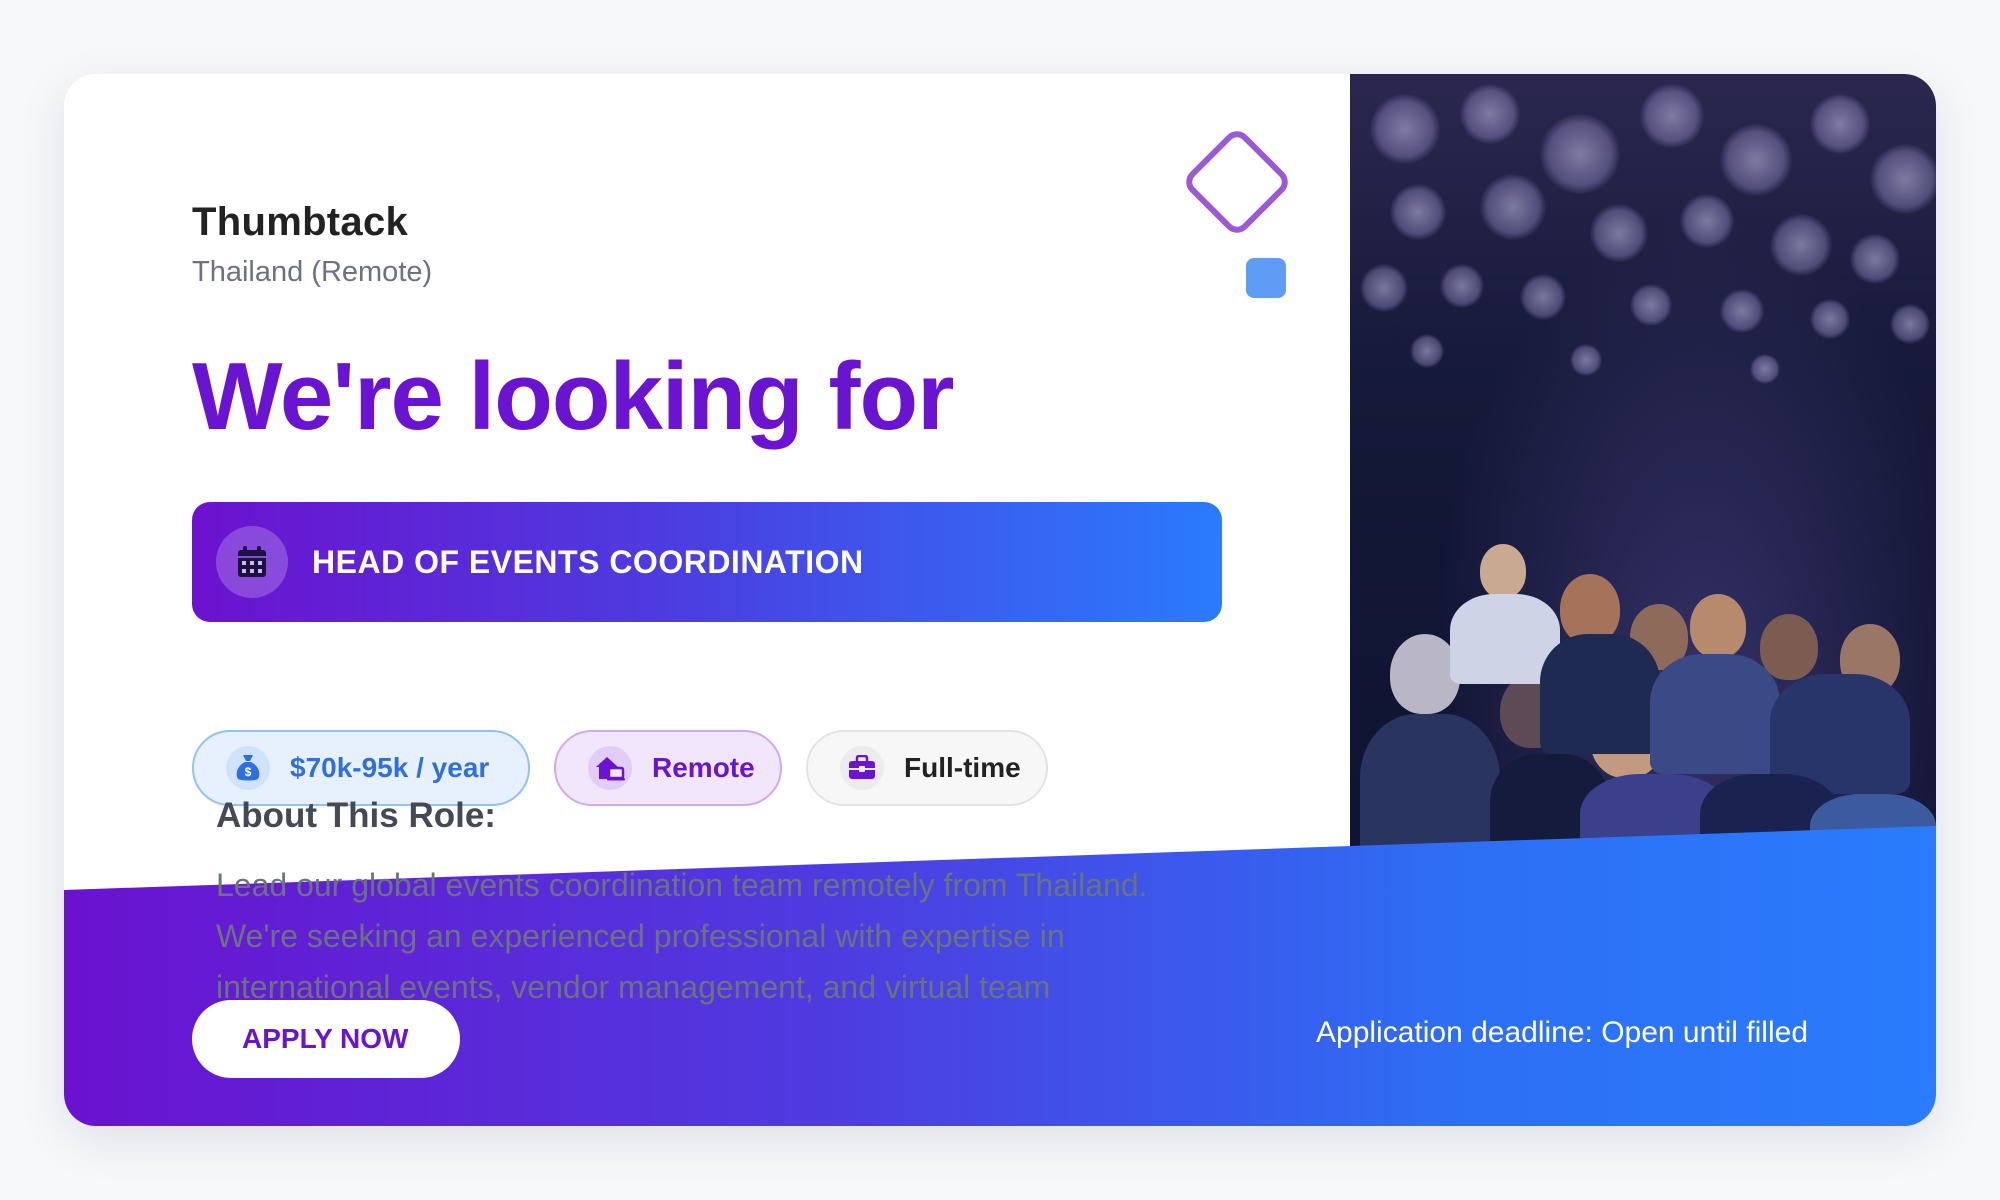 This screenshot has width=2000, height=1200. I want to click on application-deadline: Application deadline: Open until filled, so click(1562, 1032).